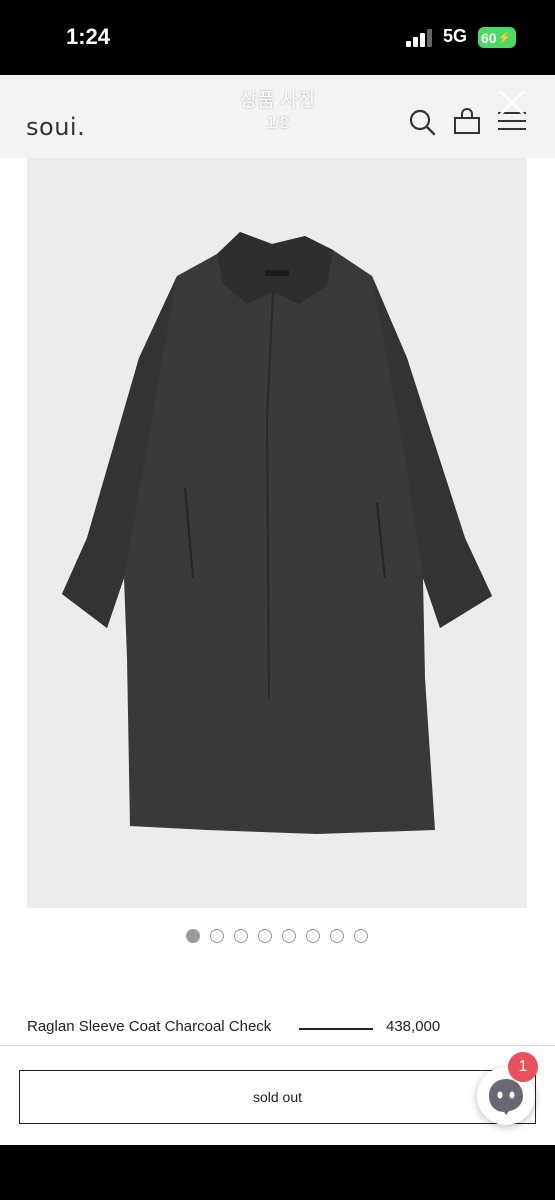 The image size is (555, 1200). I want to click on close-icon, so click(512, 103).